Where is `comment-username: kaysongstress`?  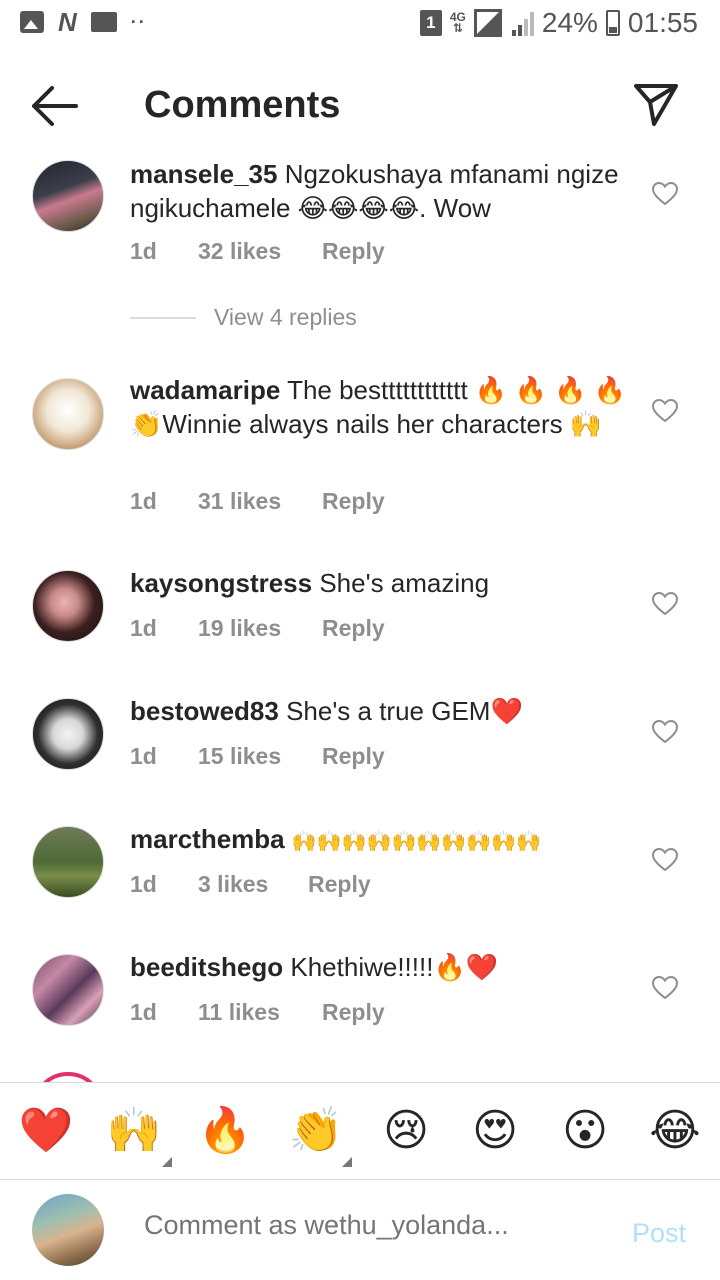 comment-username: kaysongstress is located at coordinates (221, 583).